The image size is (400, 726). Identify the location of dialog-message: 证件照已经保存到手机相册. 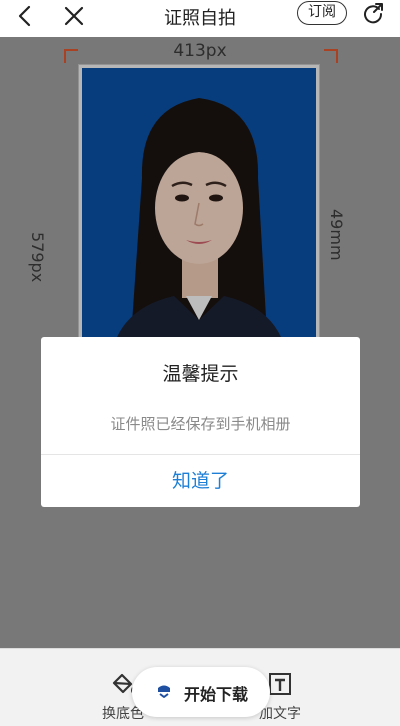
(200, 424).